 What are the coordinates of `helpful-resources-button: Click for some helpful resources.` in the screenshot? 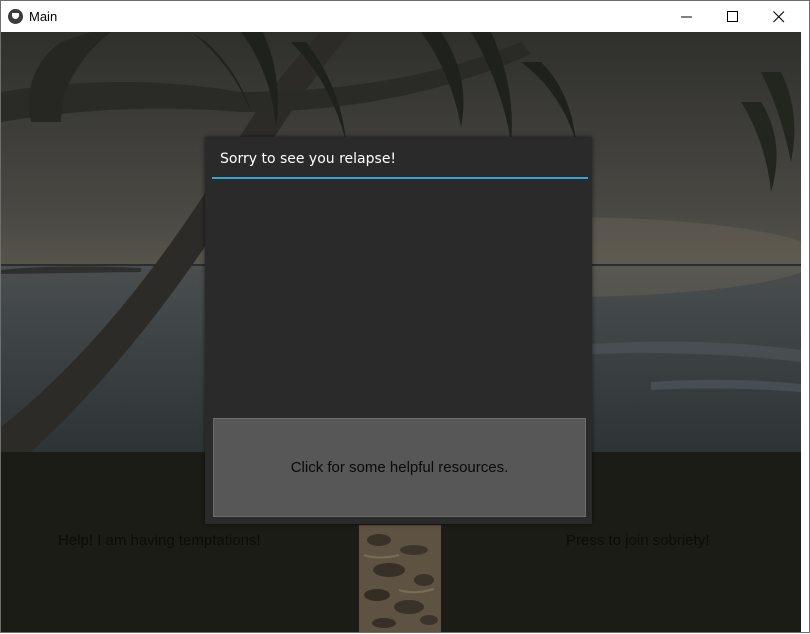 It's located at (399, 467).